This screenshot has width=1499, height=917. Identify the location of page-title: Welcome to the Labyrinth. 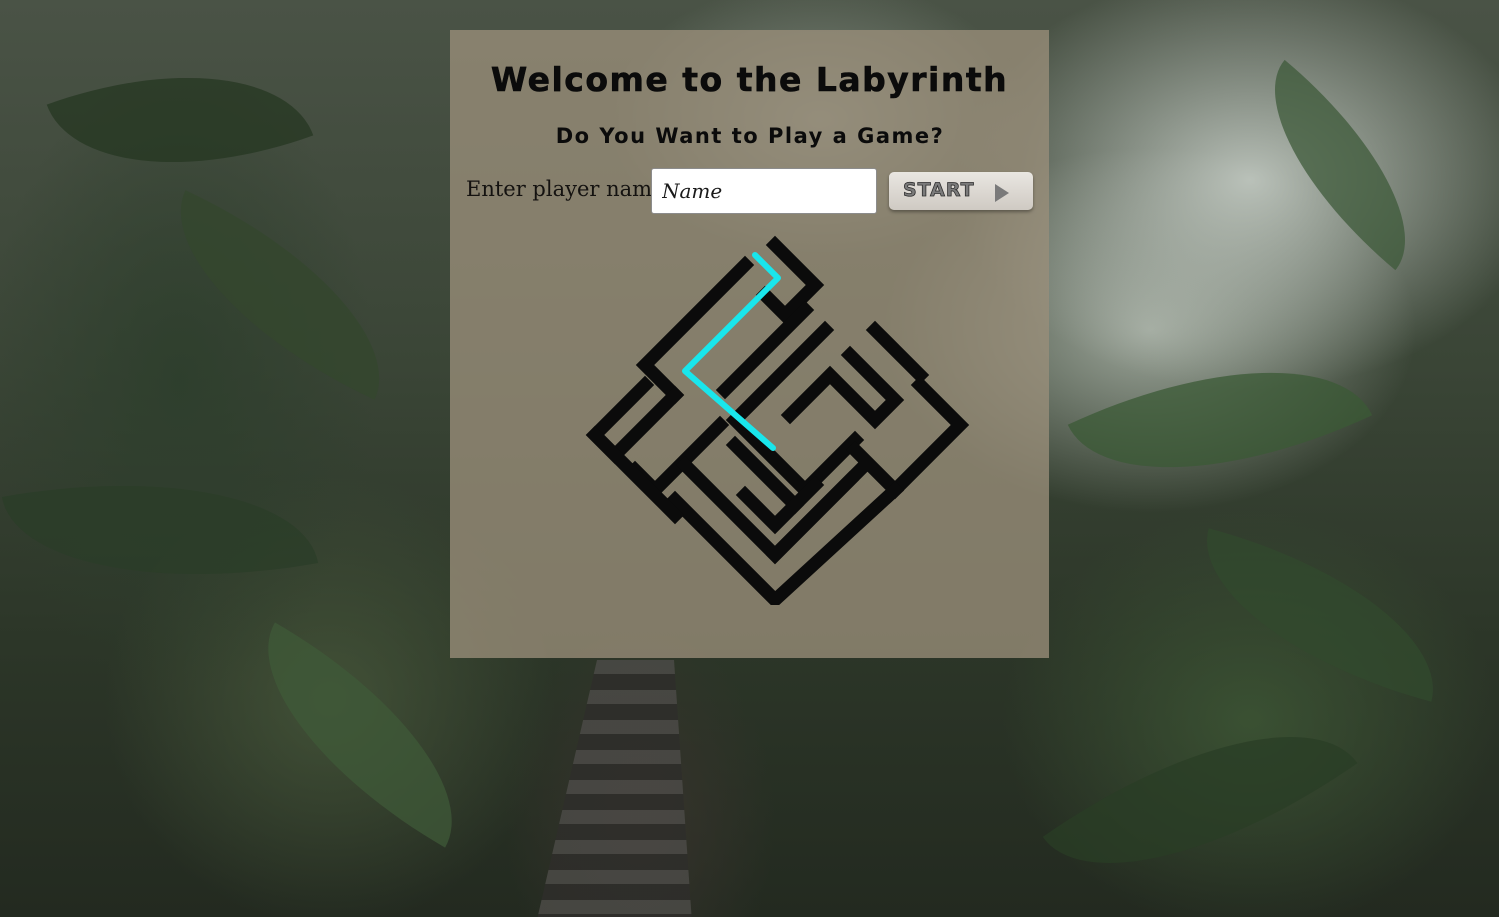
(749, 80).